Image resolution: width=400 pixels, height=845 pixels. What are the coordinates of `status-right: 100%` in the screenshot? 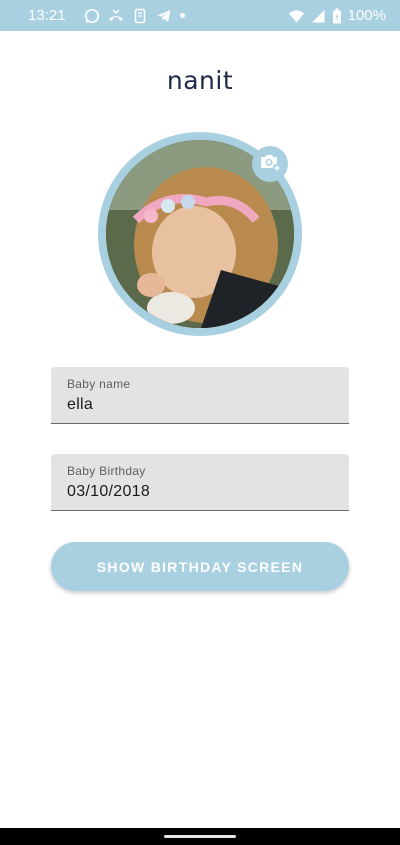 It's located at (337, 15).